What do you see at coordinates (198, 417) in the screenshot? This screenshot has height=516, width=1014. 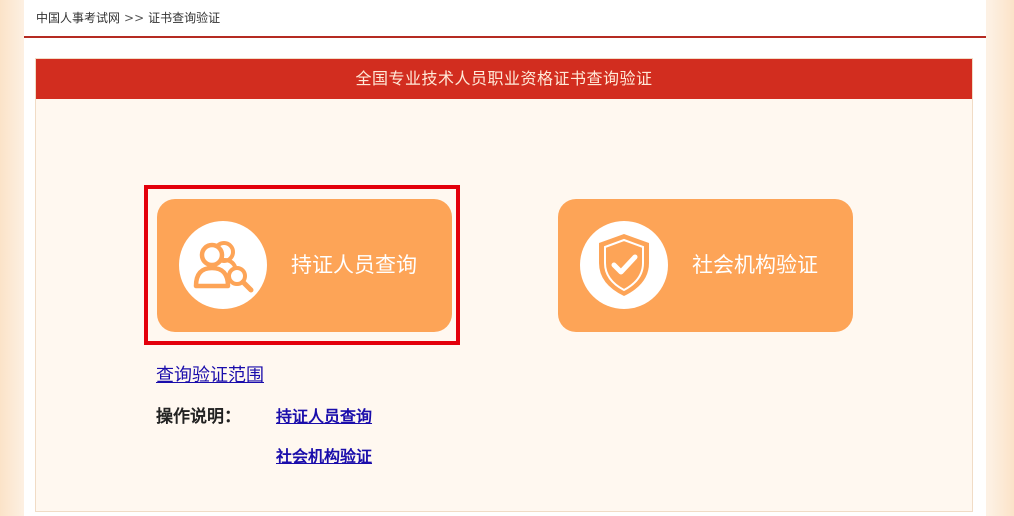 I see `operation-instructions-label: 操作说明：` at bounding box center [198, 417].